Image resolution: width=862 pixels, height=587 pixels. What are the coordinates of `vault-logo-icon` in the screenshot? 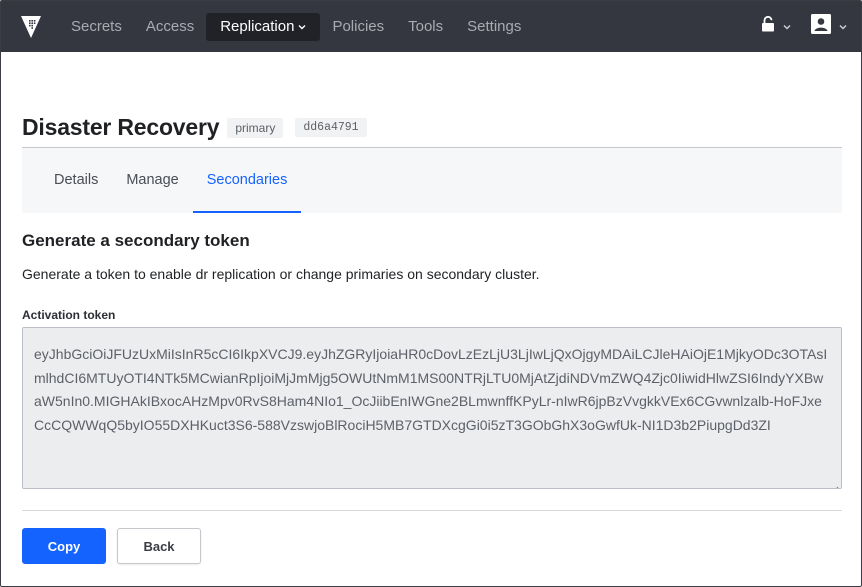 It's located at (31, 26).